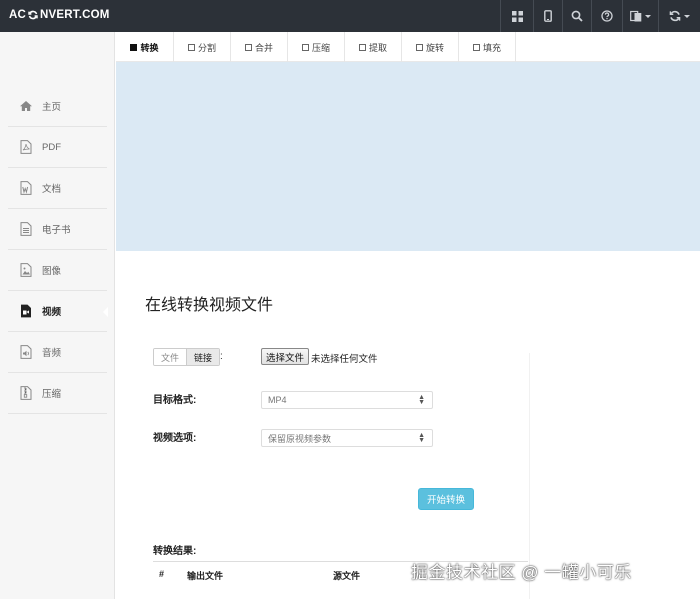  What do you see at coordinates (162, 574) in the screenshot?
I see `col-index-header: #` at bounding box center [162, 574].